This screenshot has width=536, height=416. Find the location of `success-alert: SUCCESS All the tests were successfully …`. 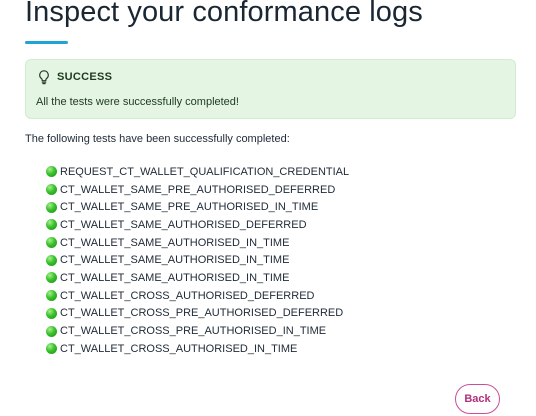

success-alert: SUCCESS All the tests were successfully … is located at coordinates (270, 89).